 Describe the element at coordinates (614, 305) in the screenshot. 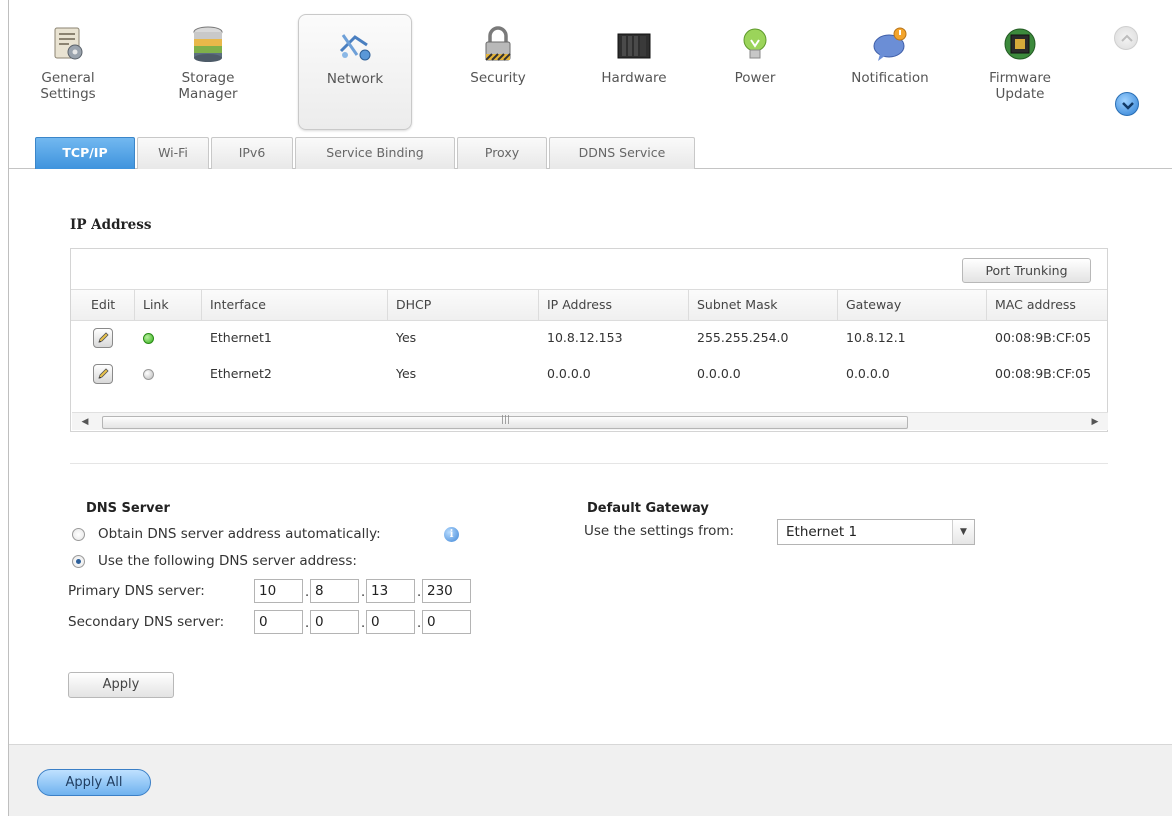

I see `column-header-ip-address: IP Address` at that location.